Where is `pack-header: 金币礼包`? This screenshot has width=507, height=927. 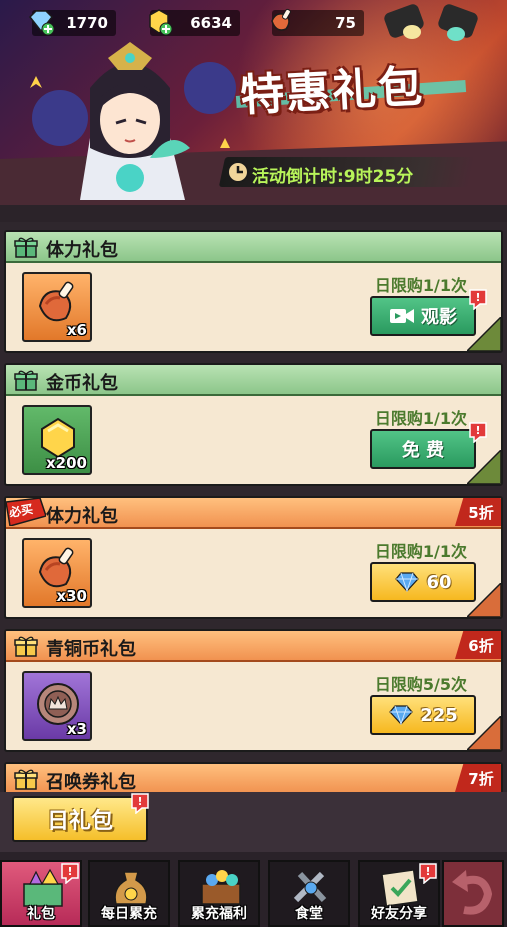
pack-header: 金币礼包 is located at coordinates (253, 380).